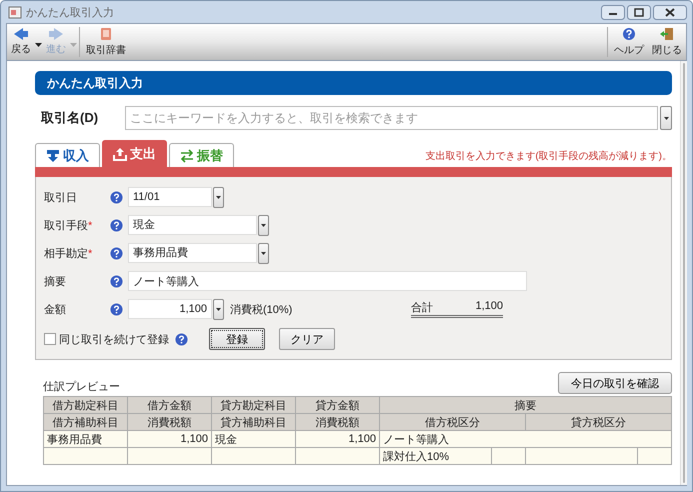 This screenshot has height=492, width=693. Describe the element at coordinates (237, 339) in the screenshot. I see `action-button: 登録` at that location.